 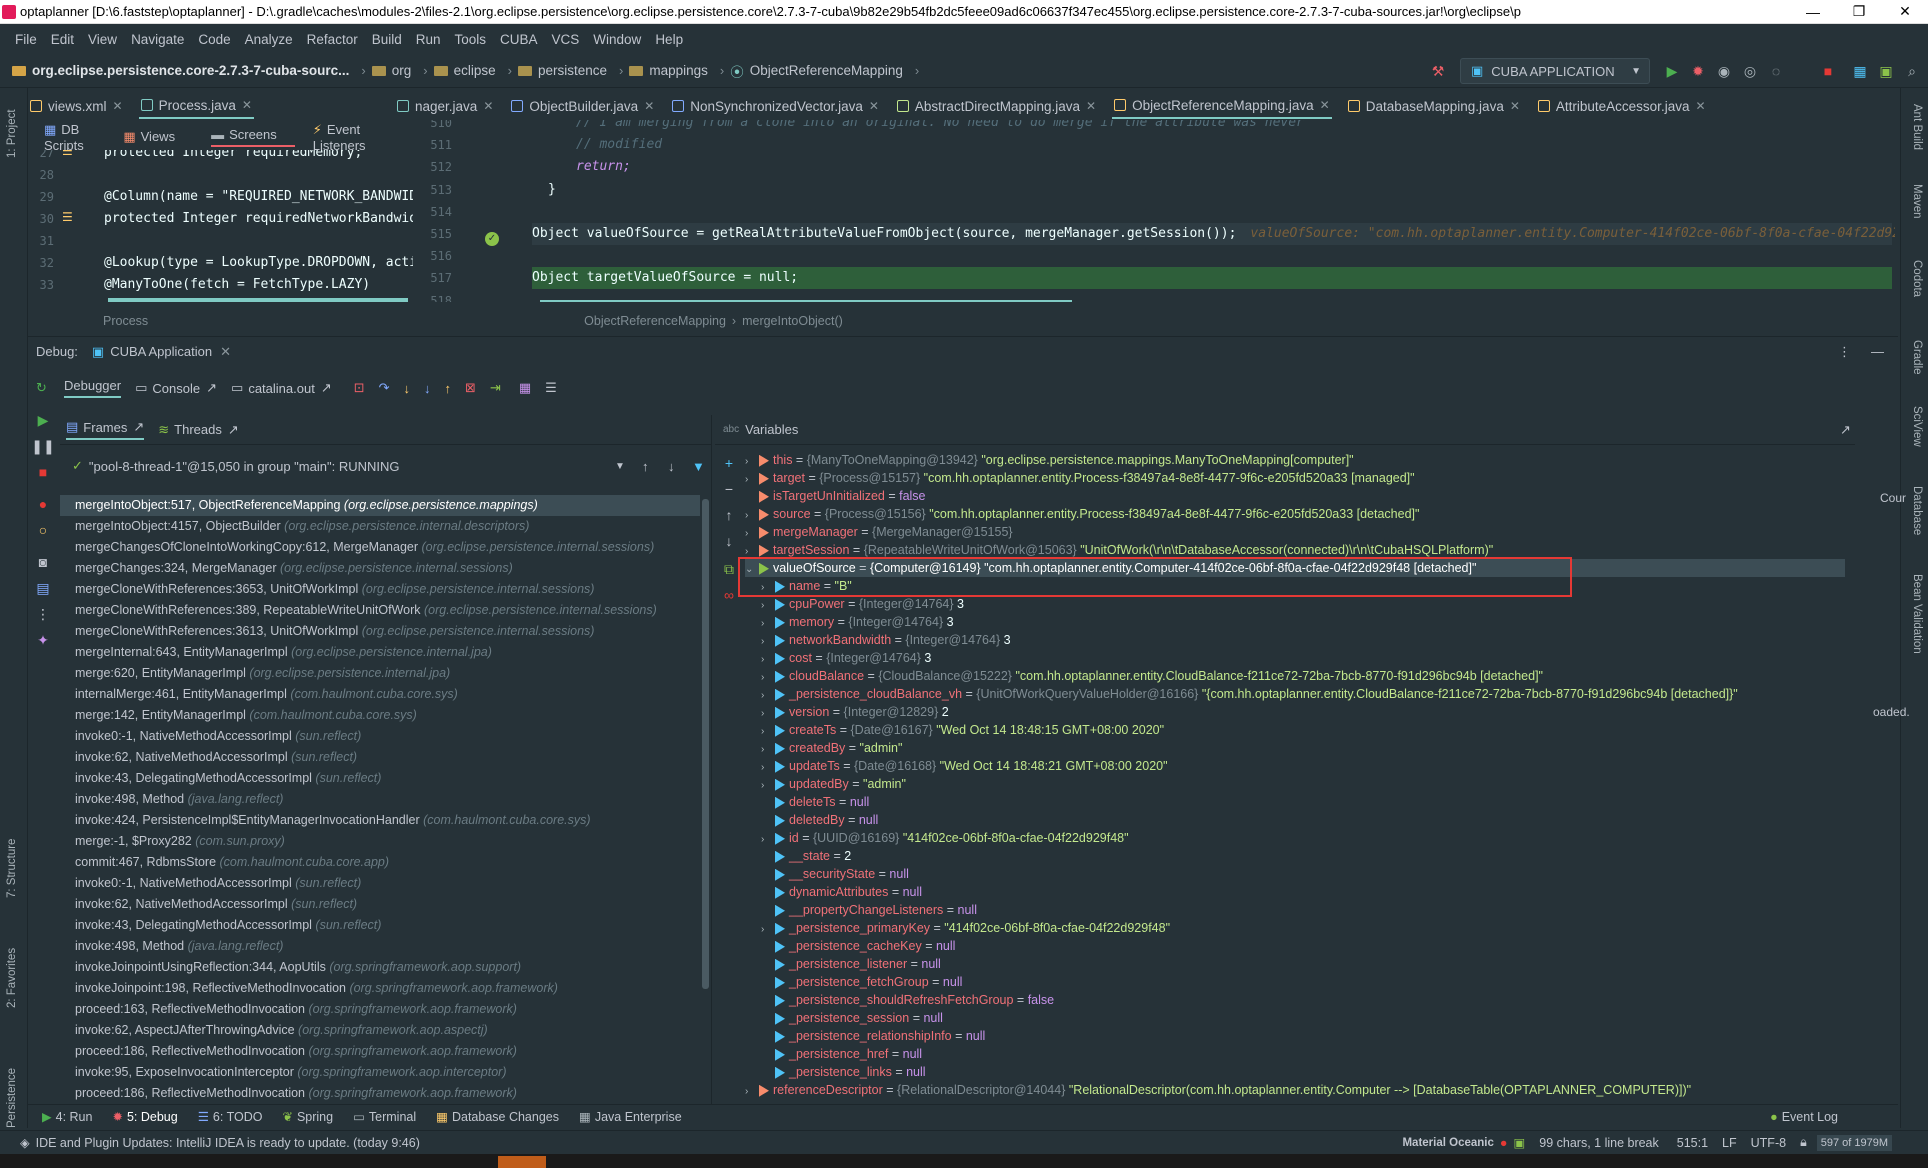 What do you see at coordinates (198, 430) in the screenshot?
I see `tab-threads: ≋ Threads ↗` at bounding box center [198, 430].